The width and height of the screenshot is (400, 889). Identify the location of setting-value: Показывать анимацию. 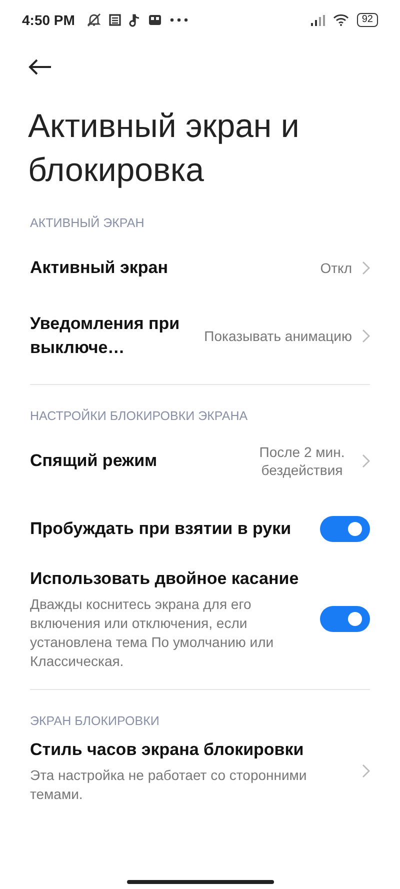
(278, 336).